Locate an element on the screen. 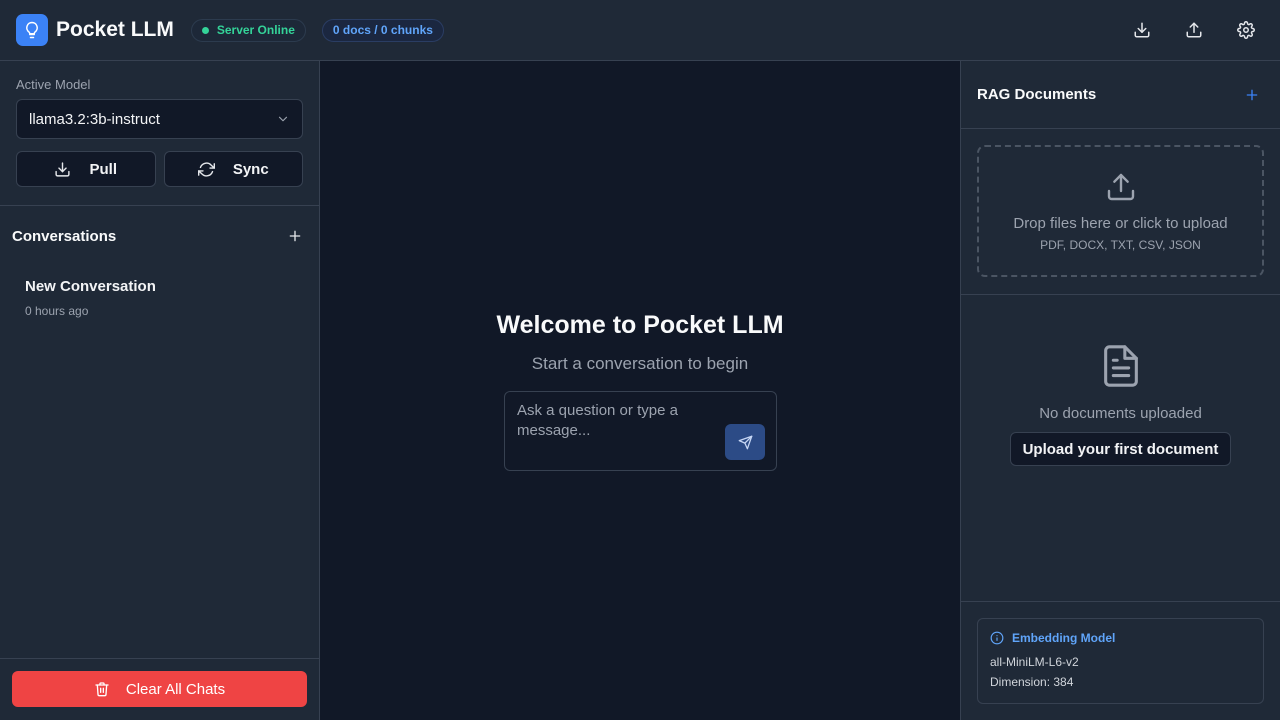 This screenshot has width=1280, height=720. conversation-title: New Conversation is located at coordinates (90, 286).